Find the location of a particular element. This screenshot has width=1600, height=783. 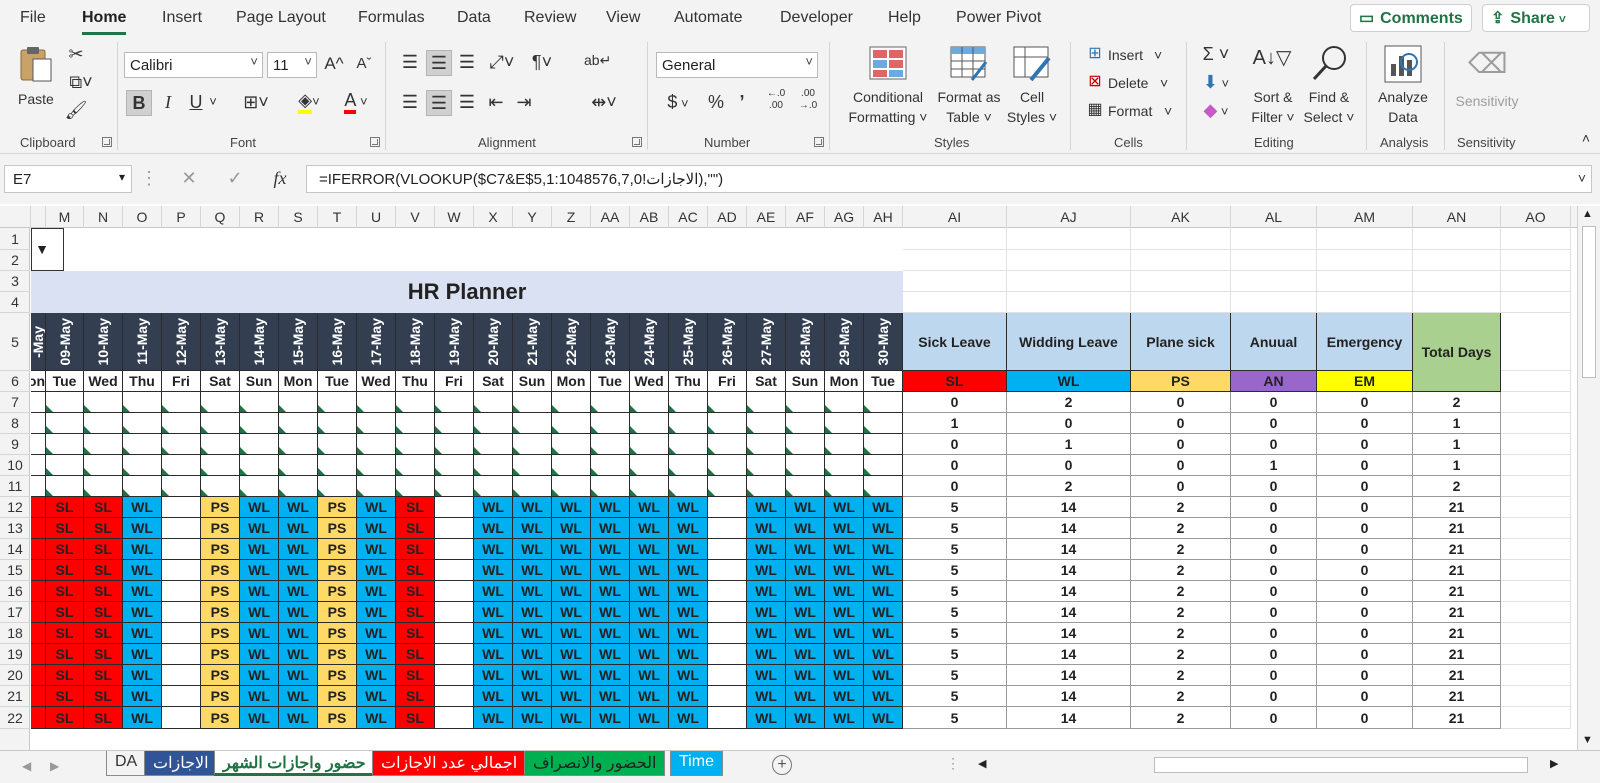

alignment-launcher-icon is located at coordinates (637, 142).